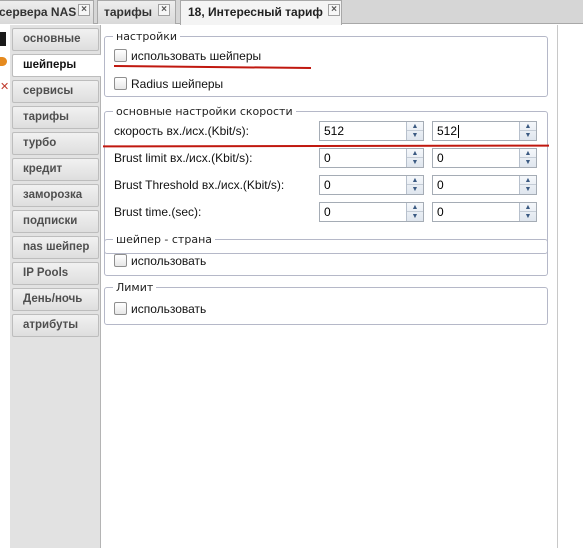 Image resolution: width=583 pixels, height=548 pixels. I want to click on radius-shapers-row: Radius шейперы, so click(168, 84).